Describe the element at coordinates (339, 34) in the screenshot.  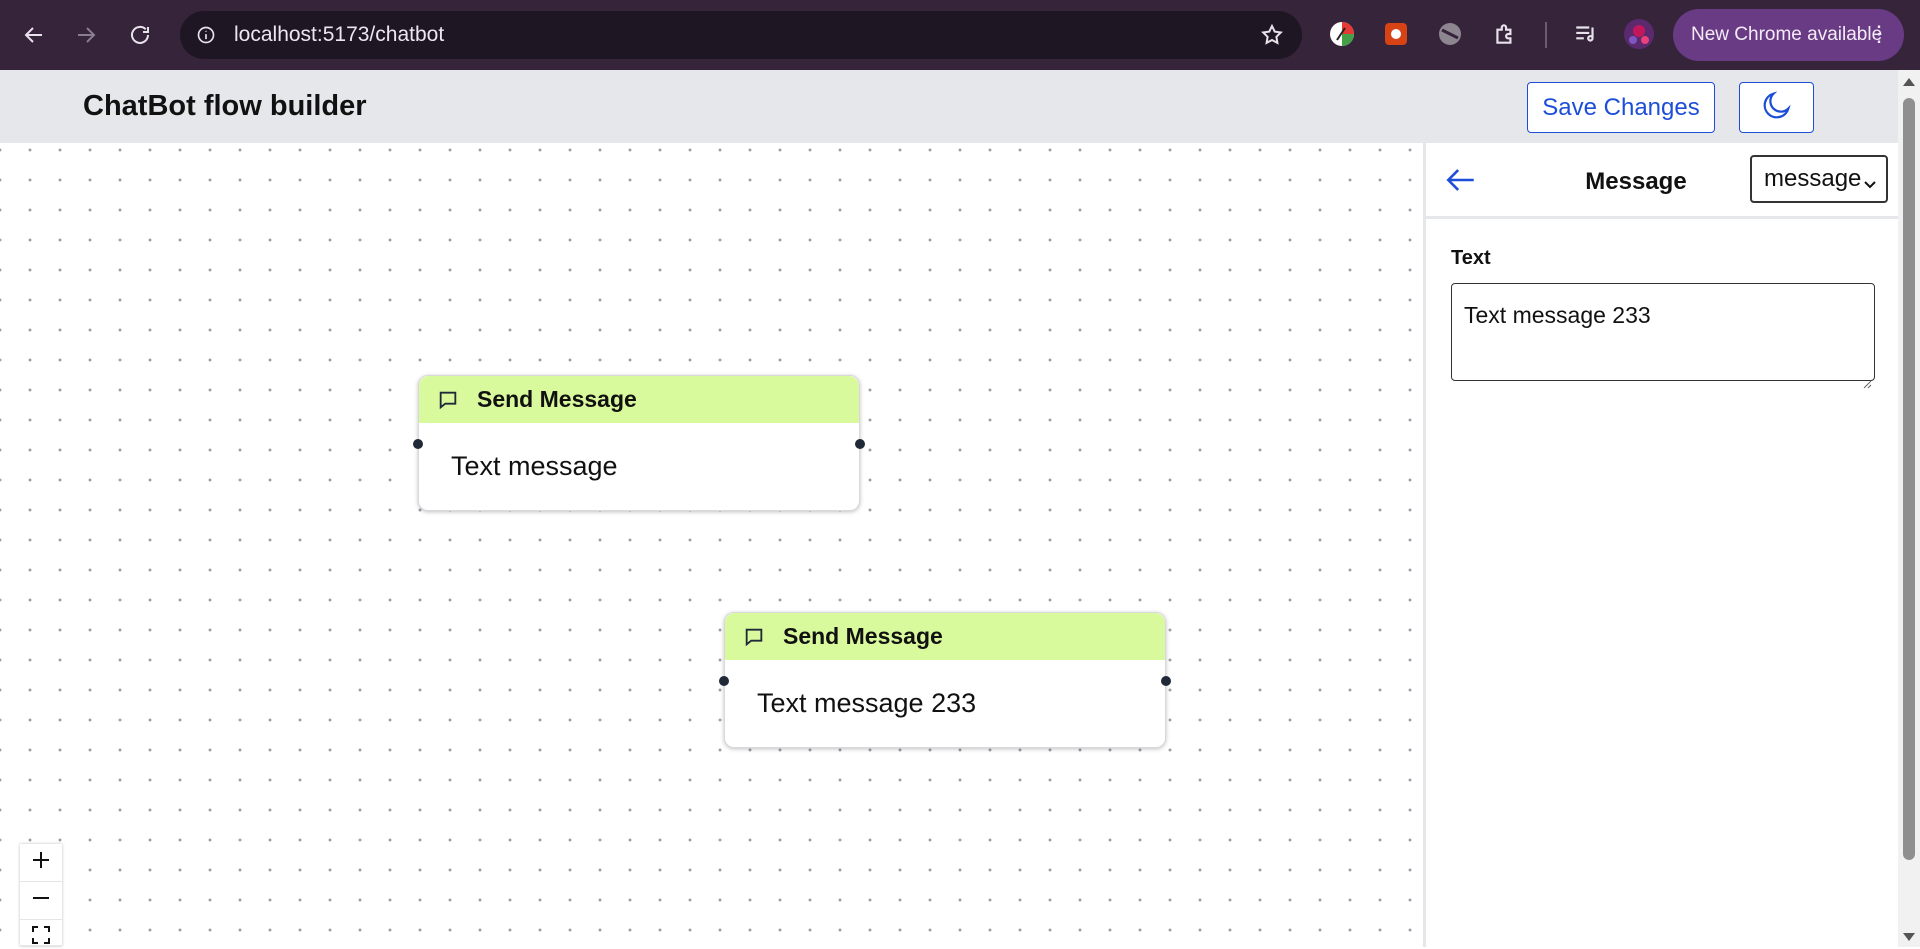
I see `url-text: localhost:5173/chatbot` at that location.